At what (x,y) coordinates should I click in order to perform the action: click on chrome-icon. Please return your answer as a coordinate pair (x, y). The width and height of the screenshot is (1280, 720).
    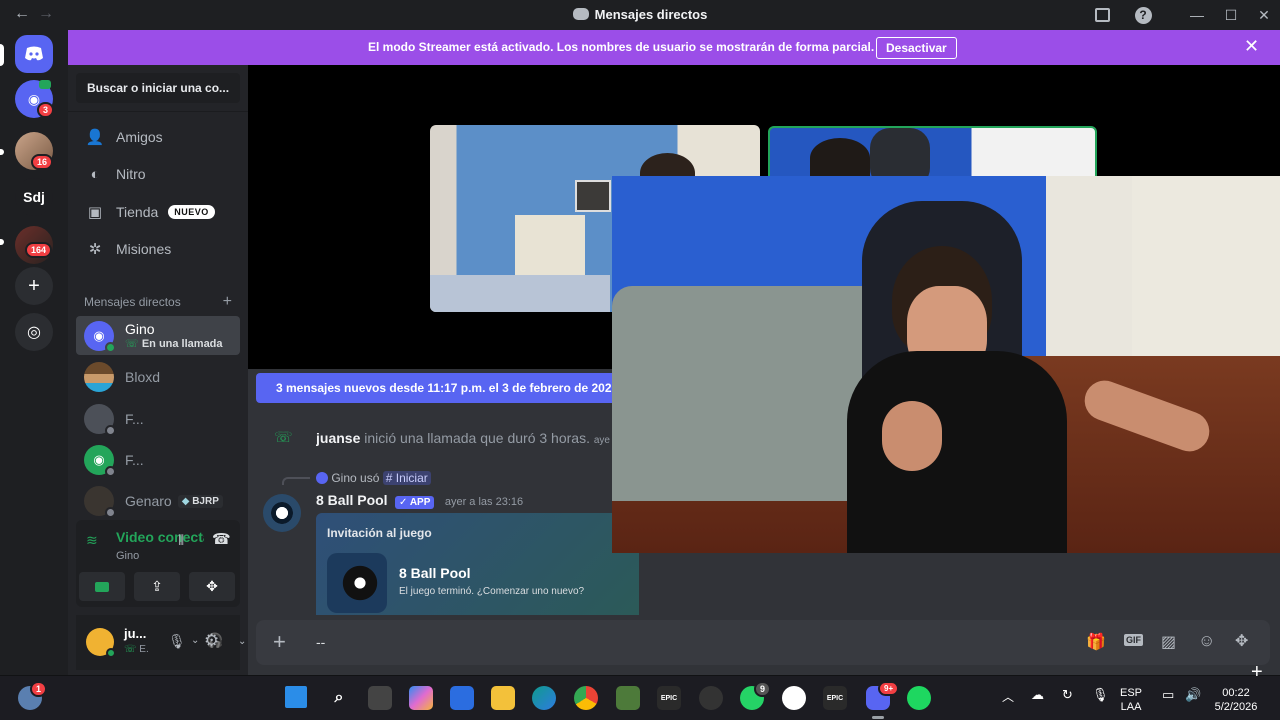
    Looking at the image, I should click on (586, 698).